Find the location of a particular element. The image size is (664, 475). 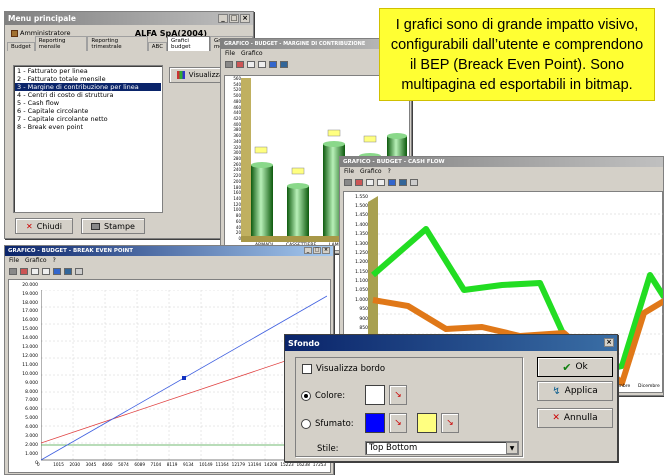

paint-brush-icon: ↘ is located at coordinates (398, 395).